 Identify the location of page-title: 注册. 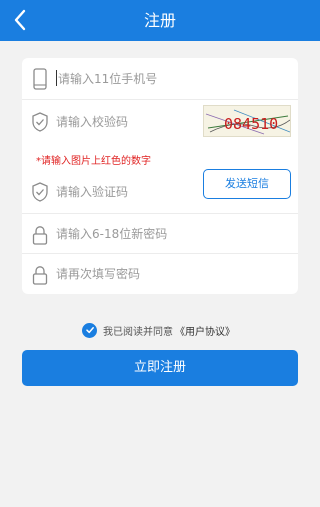
(159, 20).